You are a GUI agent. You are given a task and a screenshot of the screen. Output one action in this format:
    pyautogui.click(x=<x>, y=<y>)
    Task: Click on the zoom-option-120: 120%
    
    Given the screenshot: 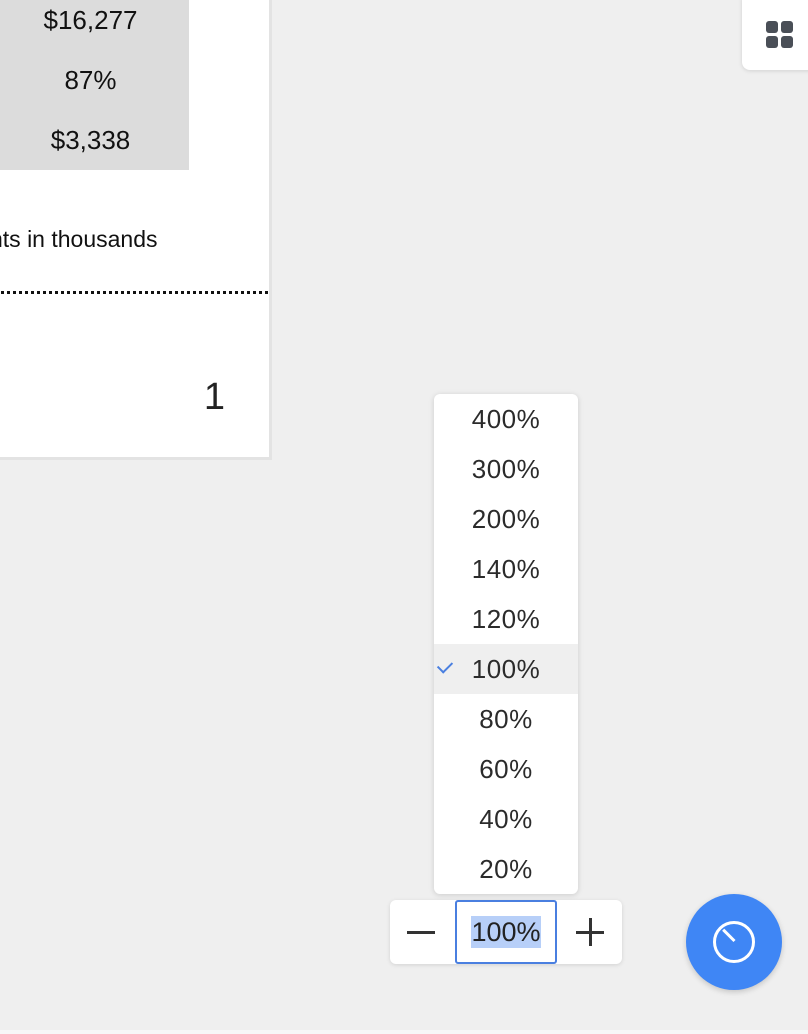 What is the action you would take?
    pyautogui.click(x=506, y=619)
    